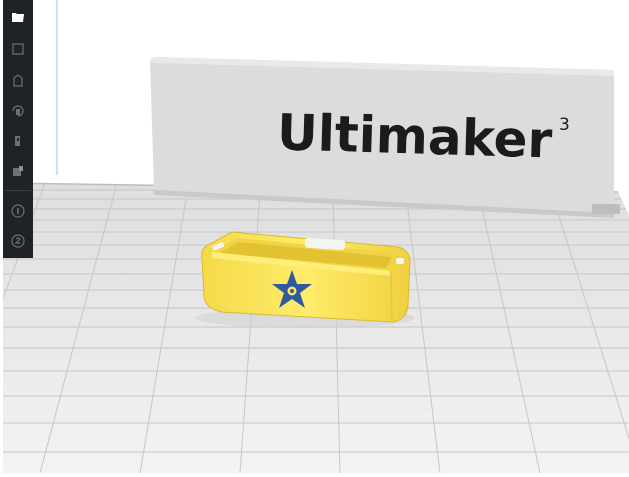 This screenshot has width=629, height=477. I want to click on model-tray, so click(305, 279).